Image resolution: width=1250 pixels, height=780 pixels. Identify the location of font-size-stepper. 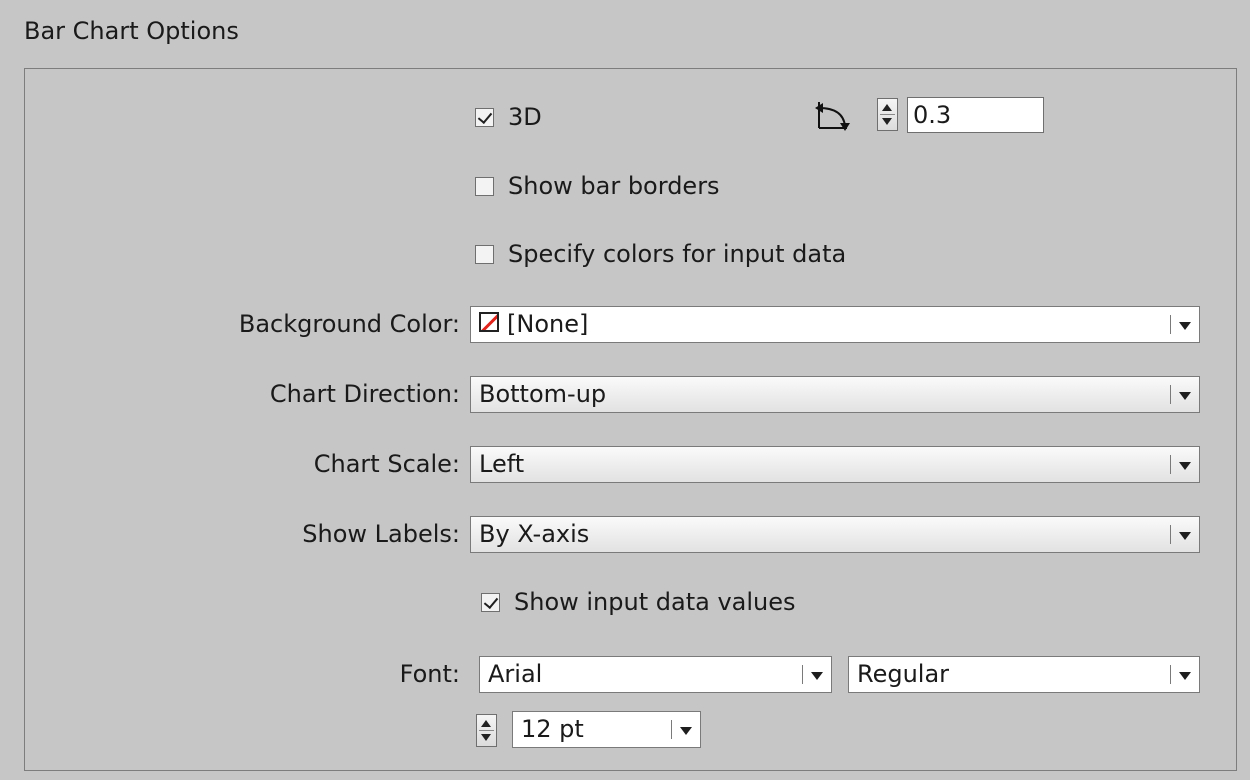
(486, 730).